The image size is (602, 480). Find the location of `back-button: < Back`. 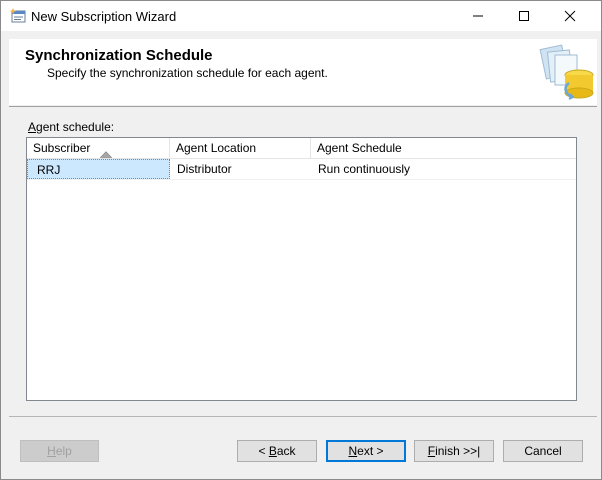

back-button: < Back is located at coordinates (277, 451).